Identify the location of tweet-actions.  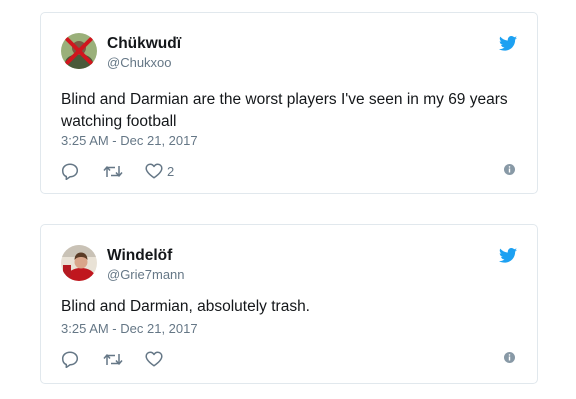
(114, 359).